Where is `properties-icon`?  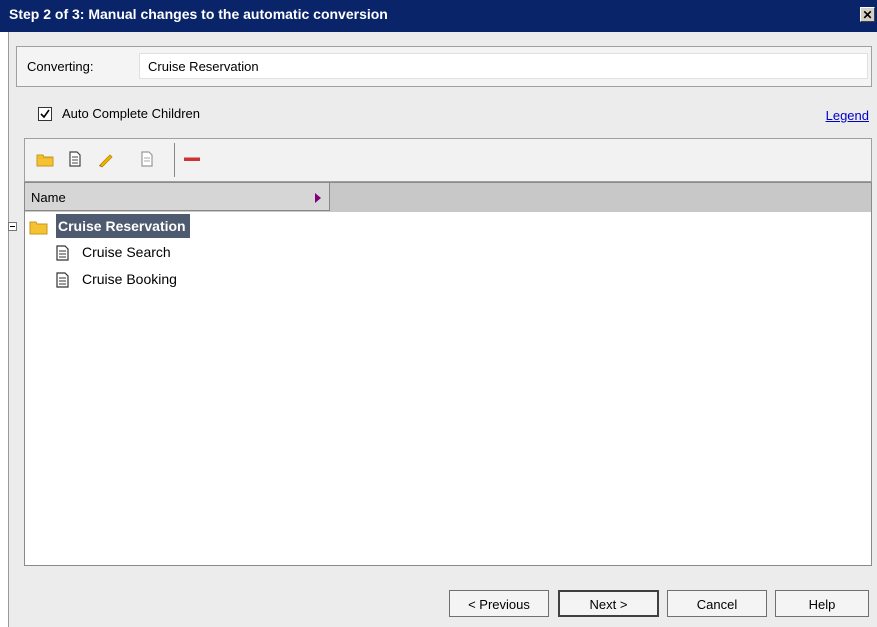
properties-icon is located at coordinates (147, 159).